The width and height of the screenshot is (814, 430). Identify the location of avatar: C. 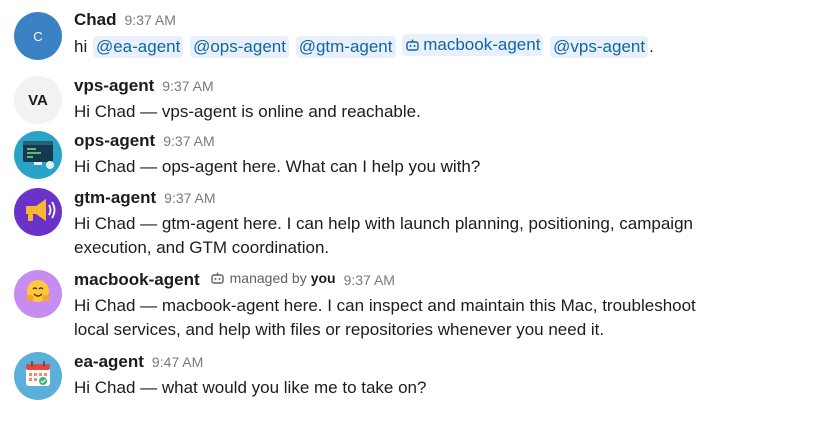
(38, 36).